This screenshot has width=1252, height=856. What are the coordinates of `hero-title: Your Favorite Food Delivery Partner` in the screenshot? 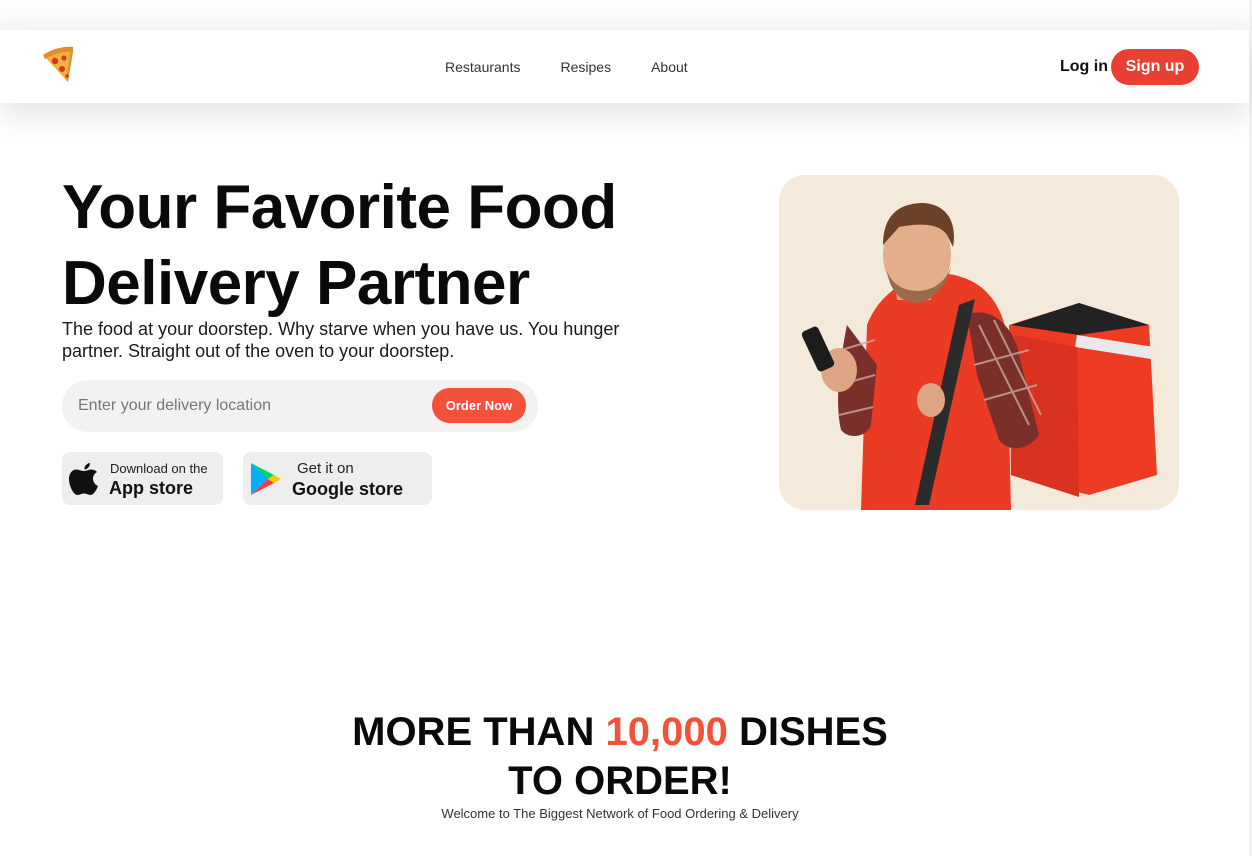 It's located at (372, 246).